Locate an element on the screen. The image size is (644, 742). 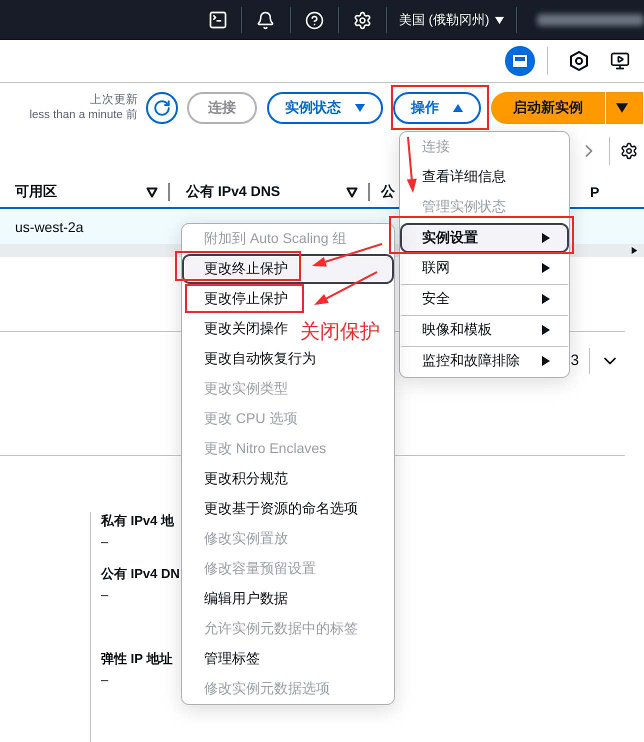
column-header: 可用区 is located at coordinates (36, 192).